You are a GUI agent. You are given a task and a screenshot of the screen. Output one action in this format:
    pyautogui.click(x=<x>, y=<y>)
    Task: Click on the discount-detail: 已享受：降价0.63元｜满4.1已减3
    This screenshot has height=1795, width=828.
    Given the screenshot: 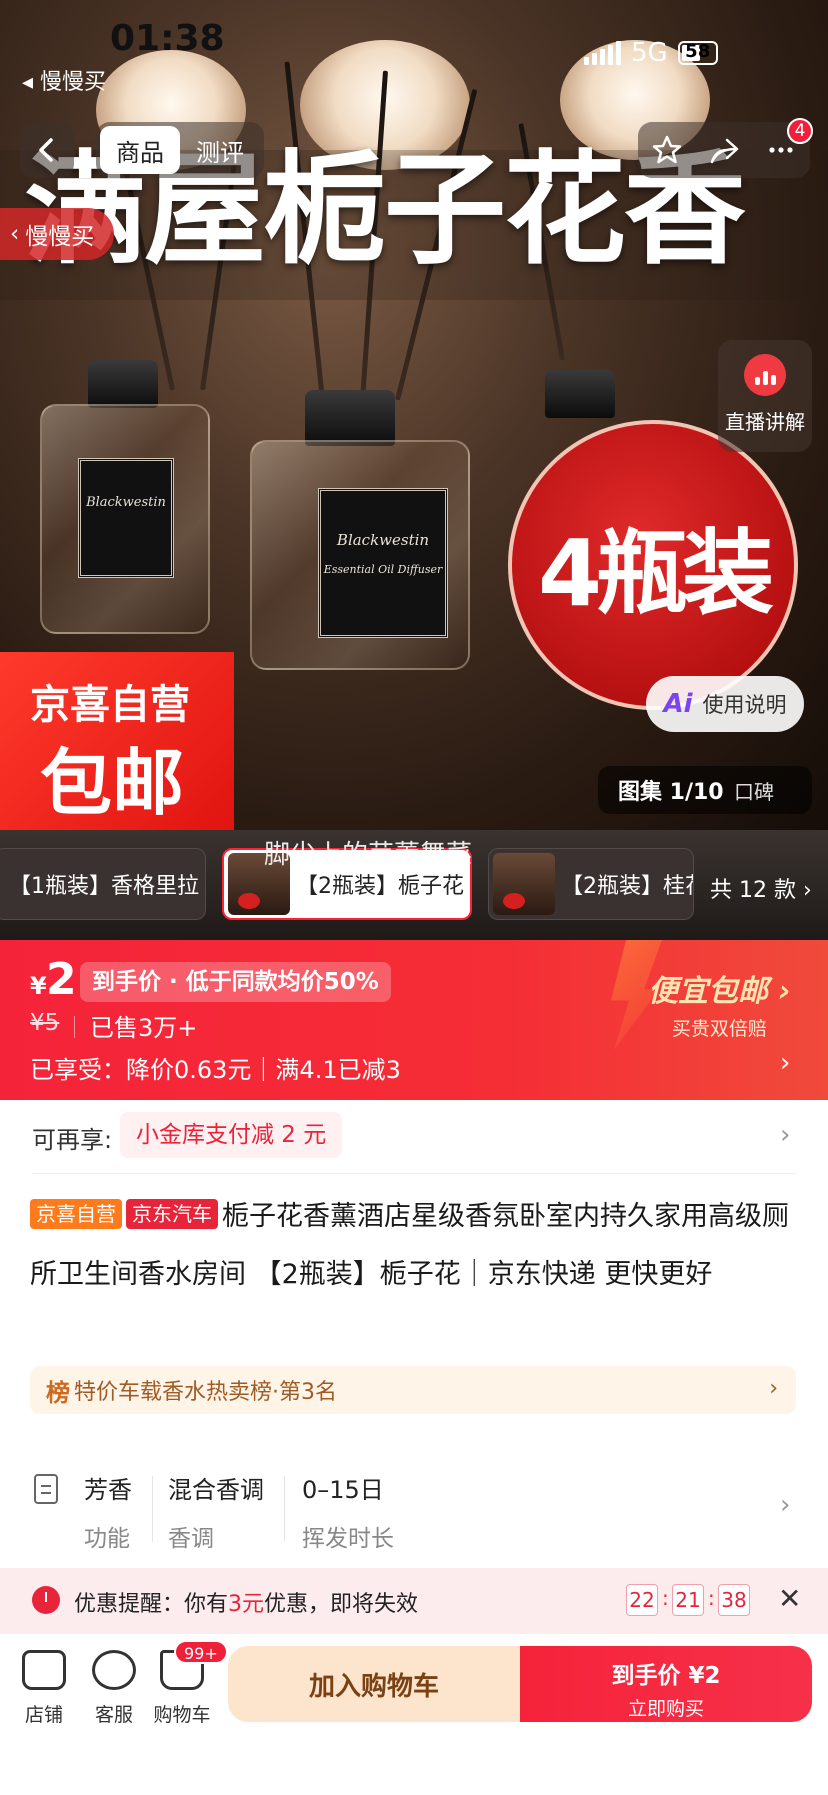 What is the action you would take?
    pyautogui.click(x=215, y=1067)
    